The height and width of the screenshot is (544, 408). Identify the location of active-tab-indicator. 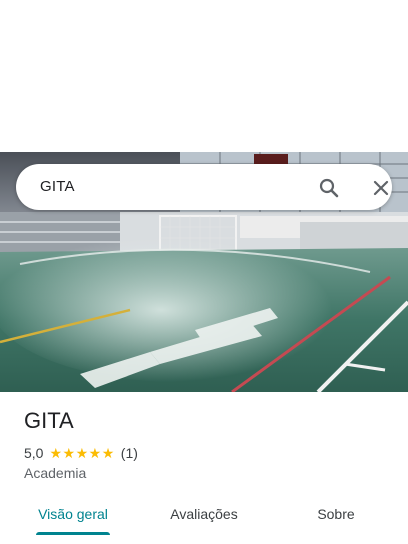
(73, 533).